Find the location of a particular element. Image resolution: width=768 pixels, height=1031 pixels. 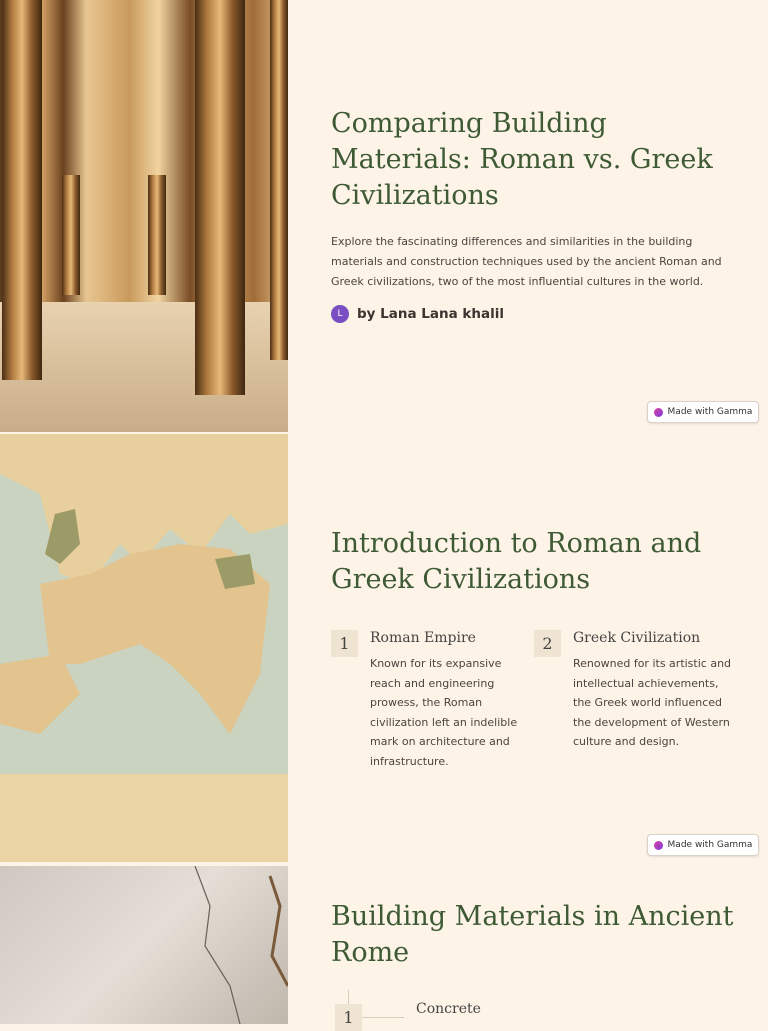

item-heading: Greek Civilization is located at coordinates (637, 638).